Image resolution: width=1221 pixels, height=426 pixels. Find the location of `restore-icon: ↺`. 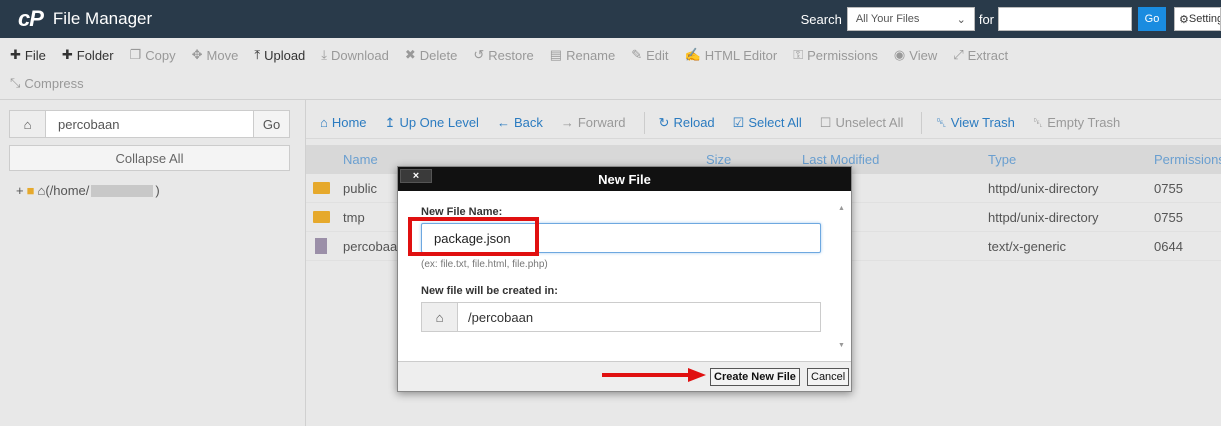

restore-icon: ↺ is located at coordinates (479, 54).